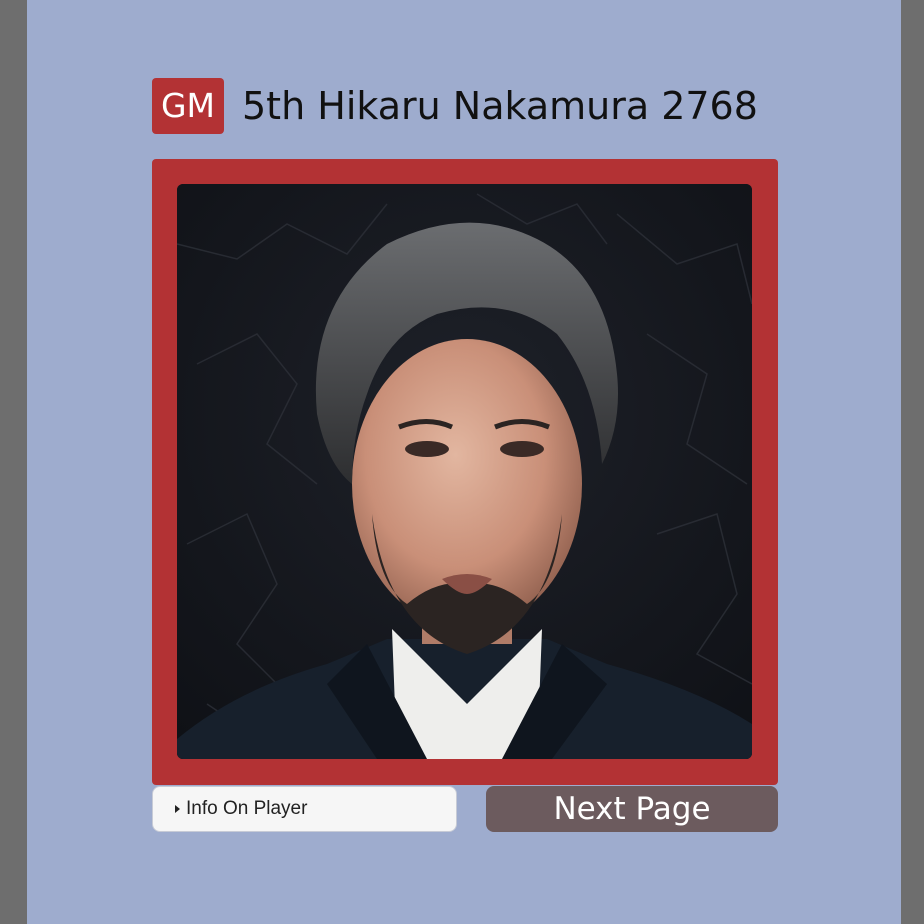 This screenshot has width=924, height=924. I want to click on player-heading: 5th Hikaru Nakamura 2768, so click(500, 106).